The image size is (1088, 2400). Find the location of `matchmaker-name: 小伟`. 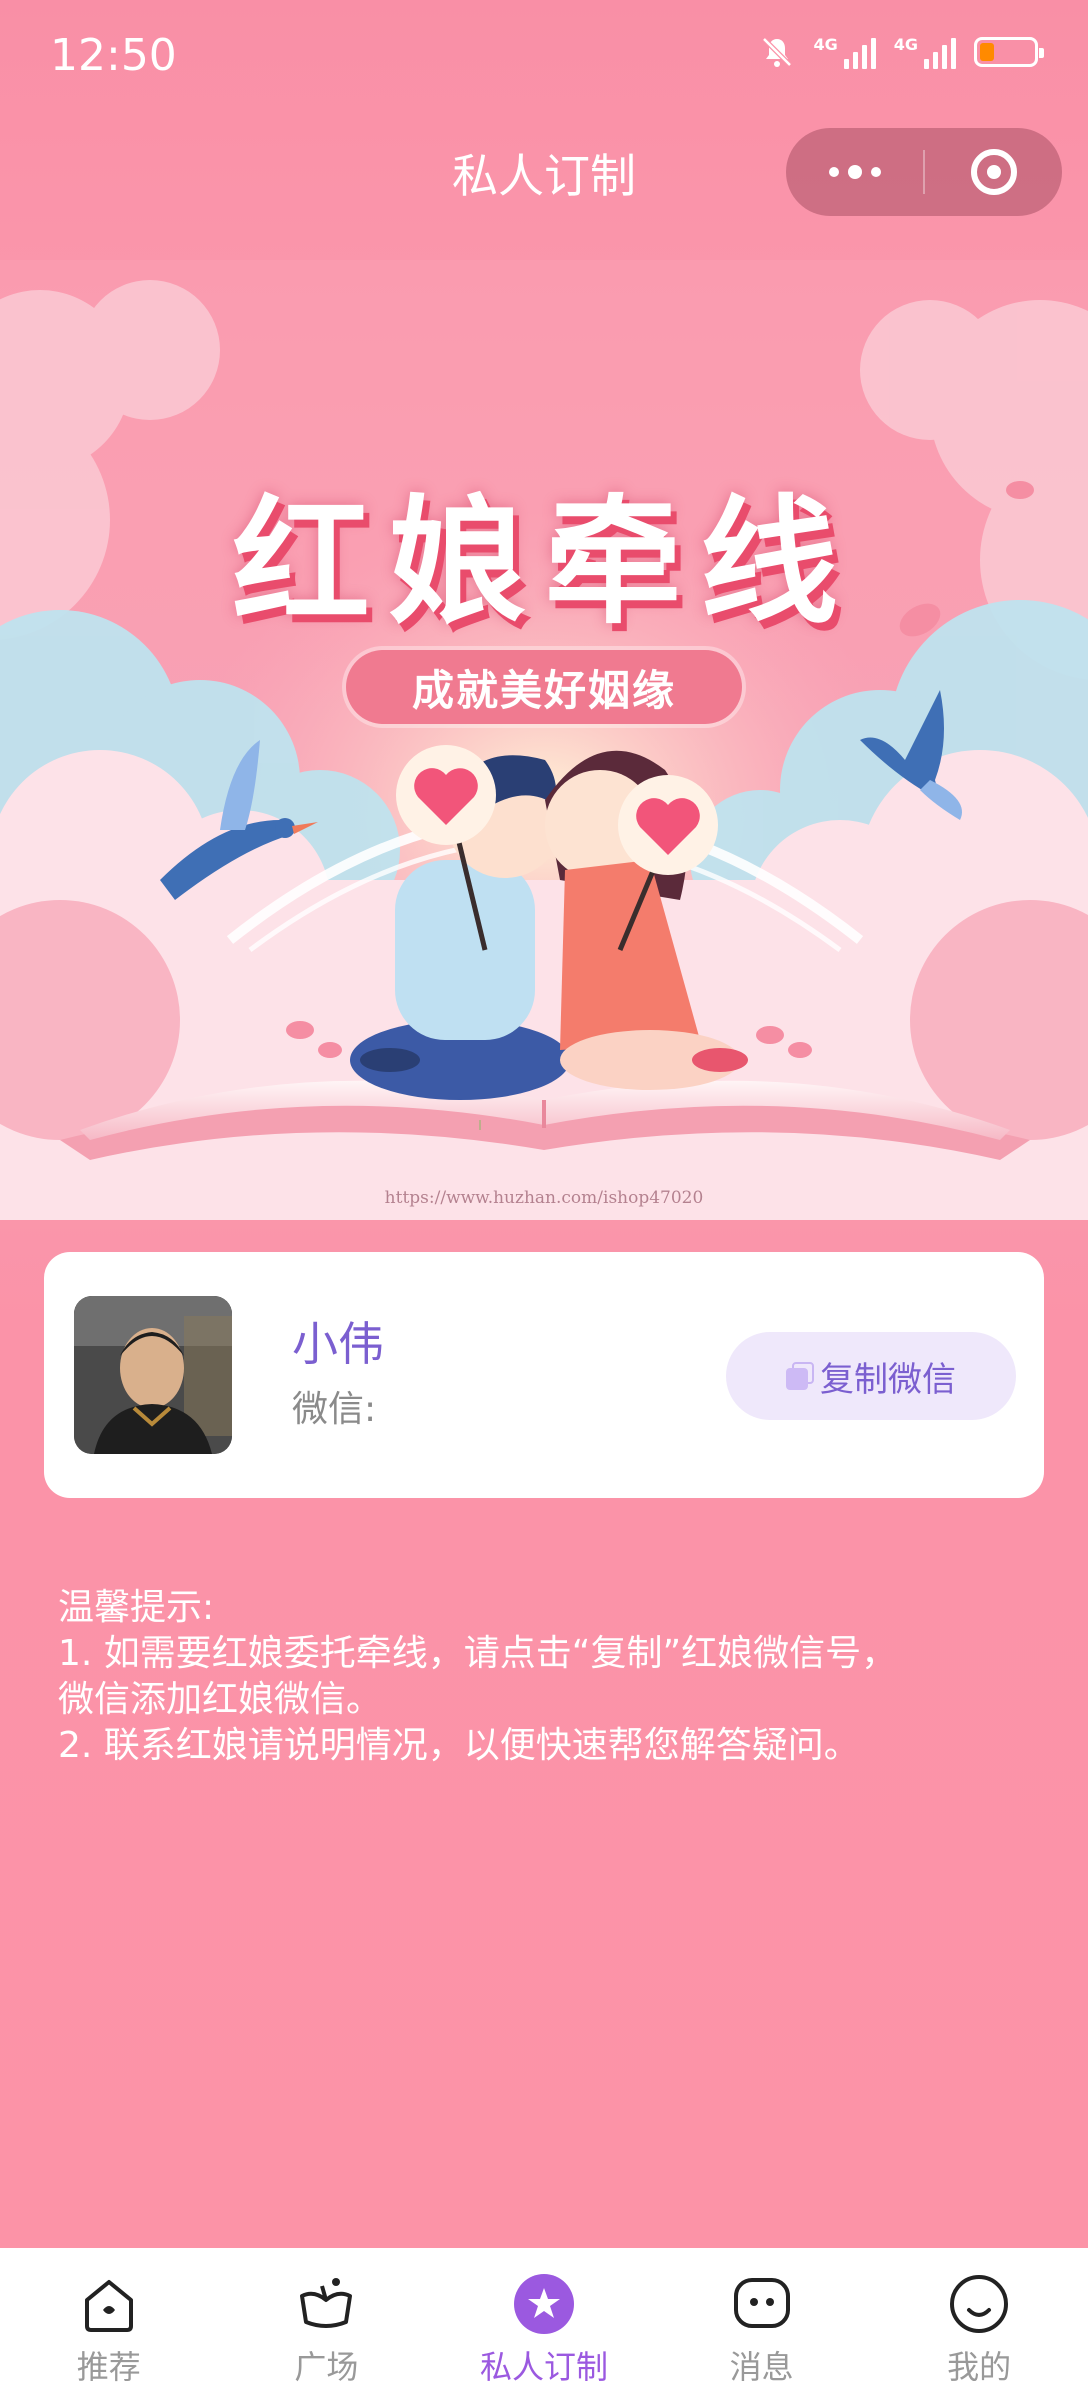

matchmaker-name: 小伟 is located at coordinates (338, 1344).